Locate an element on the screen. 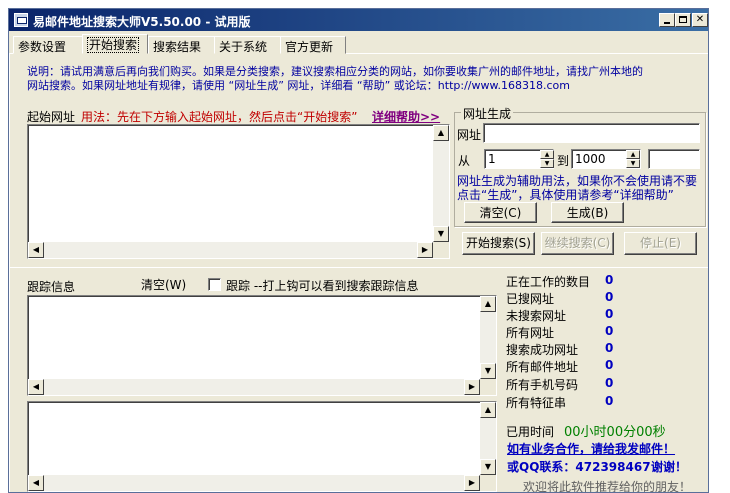 The width and height of the screenshot is (730, 493). stat-all-emails: 0 is located at coordinates (609, 365).